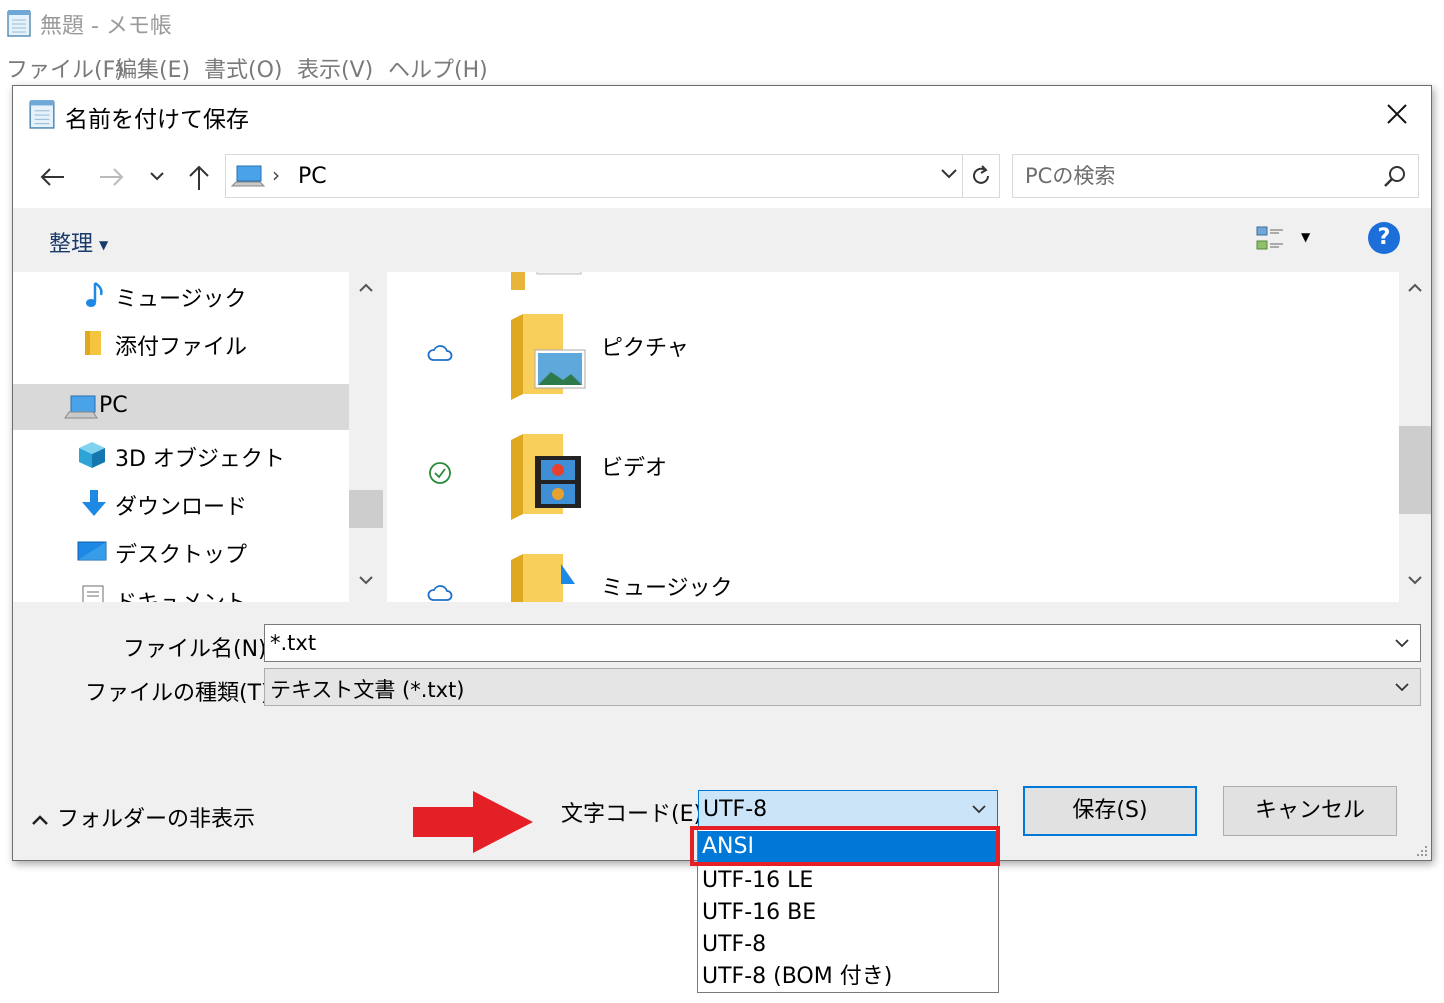 The height and width of the screenshot is (1003, 1444). Describe the element at coordinates (722, 65) in the screenshot. I see `notepad-menubar: ファイル(F) 編集(E) 書式(O) 表示(V) ヘルプ(H)` at that location.